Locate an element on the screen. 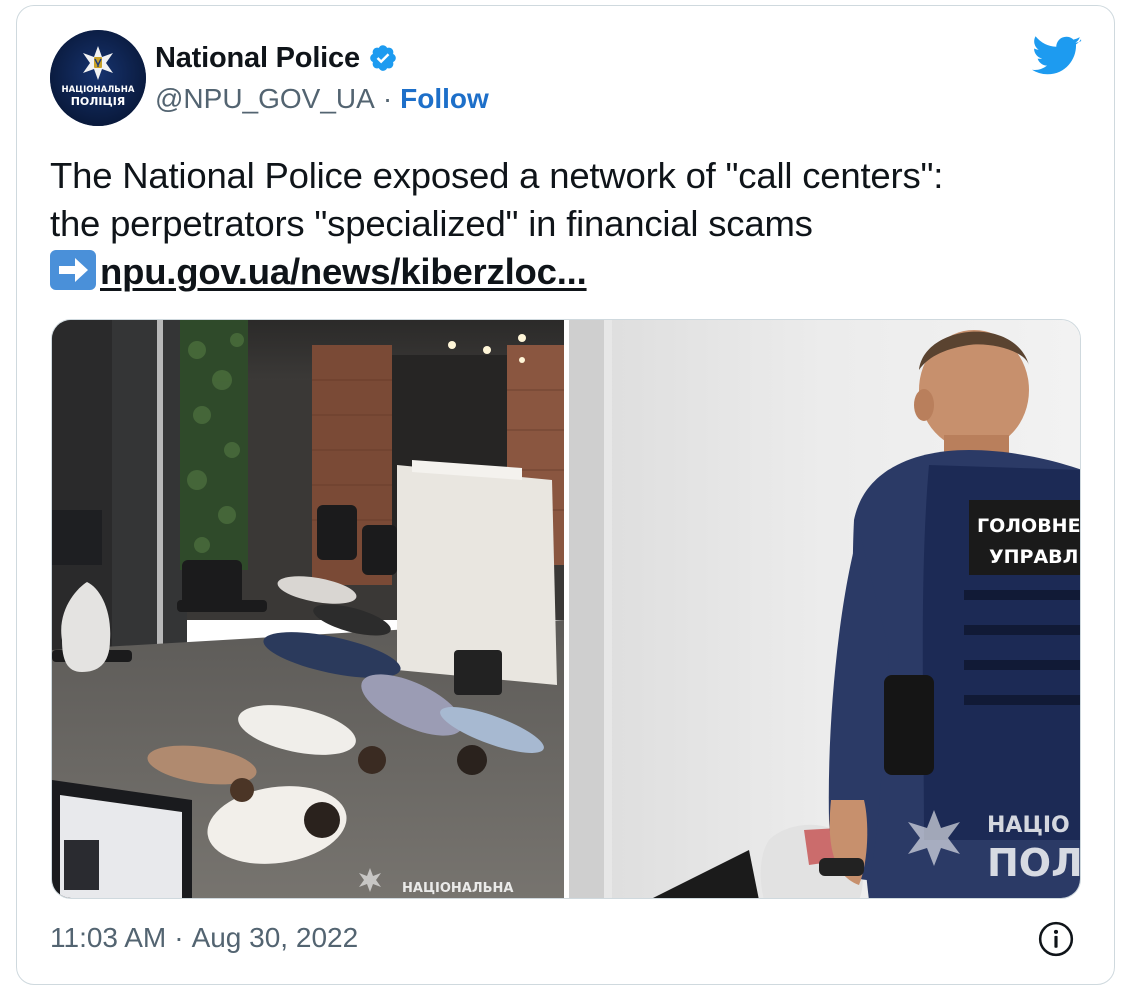 This screenshot has width=1126, height=989. author-name-row: National Police is located at coordinates (276, 58).